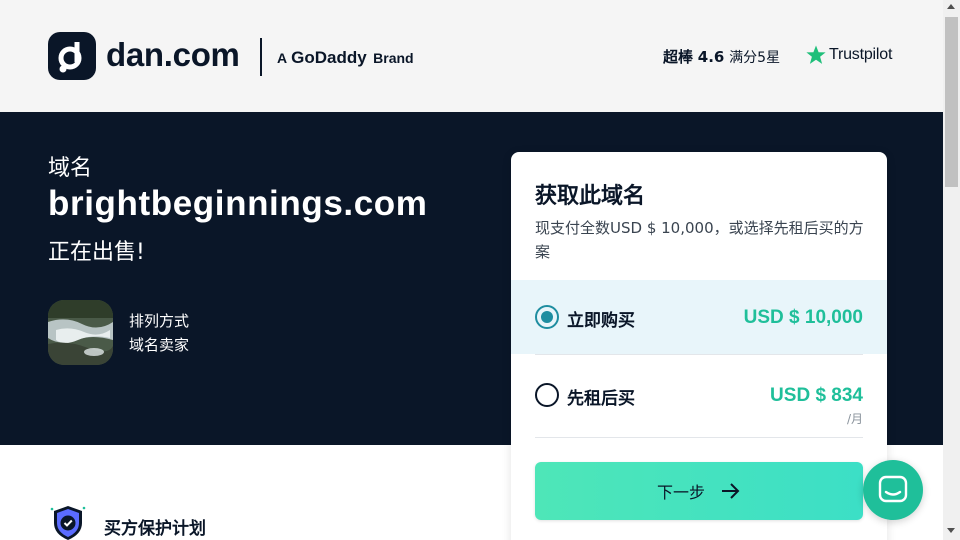  I want to click on option-buy-now: 立即购买 USD $ 10,000, so click(699, 317).